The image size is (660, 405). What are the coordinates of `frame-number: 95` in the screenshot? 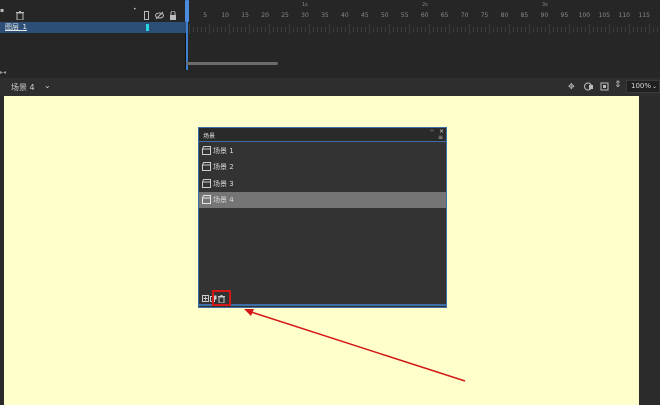 It's located at (564, 15).